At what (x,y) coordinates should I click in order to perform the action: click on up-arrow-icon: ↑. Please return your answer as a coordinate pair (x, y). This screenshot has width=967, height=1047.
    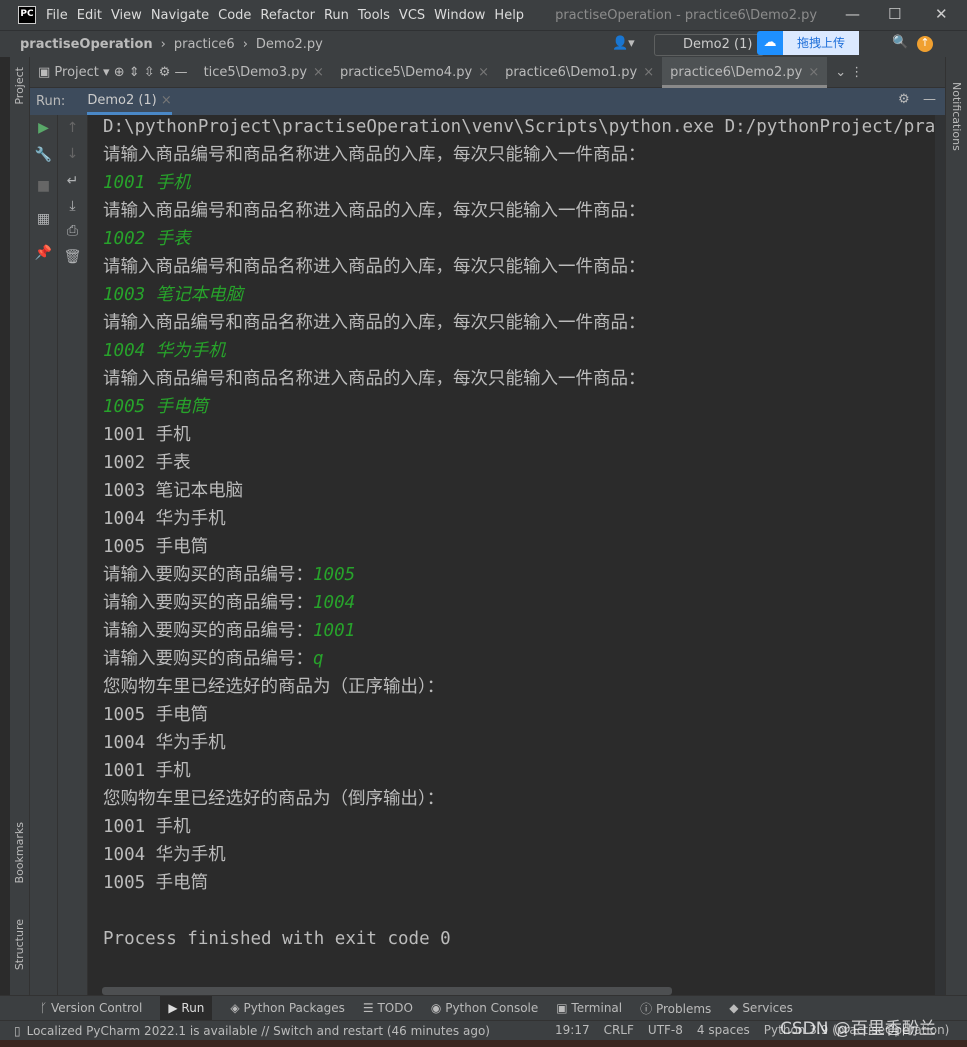
    Looking at the image, I should click on (72, 128).